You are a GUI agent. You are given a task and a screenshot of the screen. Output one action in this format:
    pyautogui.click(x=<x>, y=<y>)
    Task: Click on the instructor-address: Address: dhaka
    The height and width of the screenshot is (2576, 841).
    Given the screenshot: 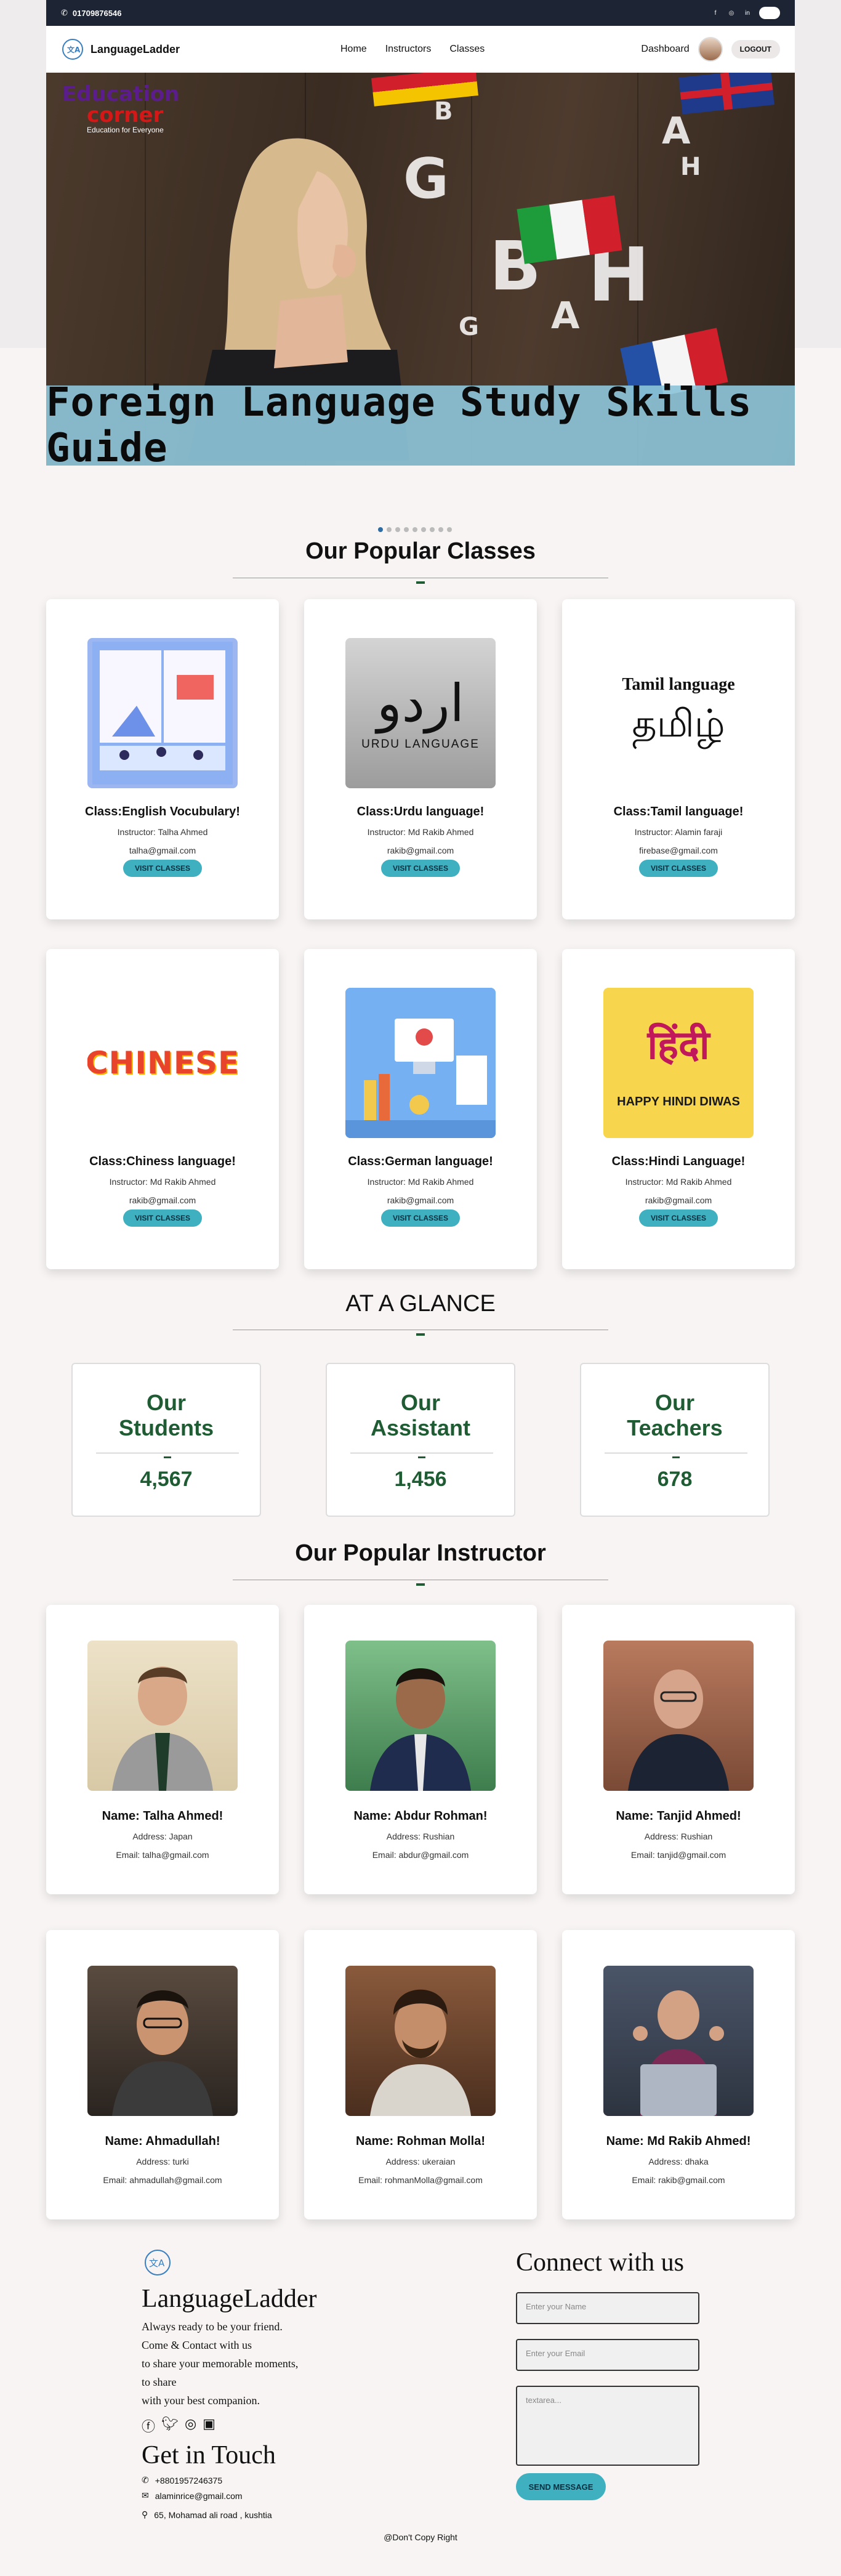 What is the action you would take?
    pyautogui.click(x=678, y=2161)
    